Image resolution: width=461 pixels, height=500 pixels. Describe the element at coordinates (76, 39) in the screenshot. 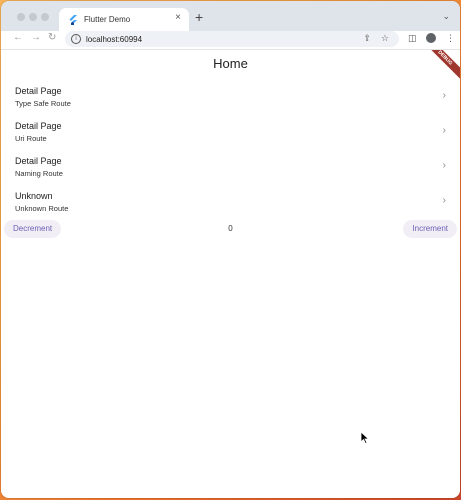

I see `info-icon: i` at that location.